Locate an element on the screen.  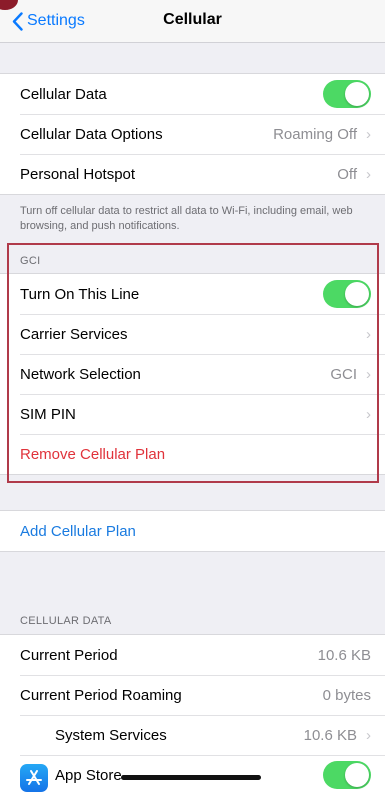
personal-hotspot-row: Personal Hotspot Off › is located at coordinates (192, 174).